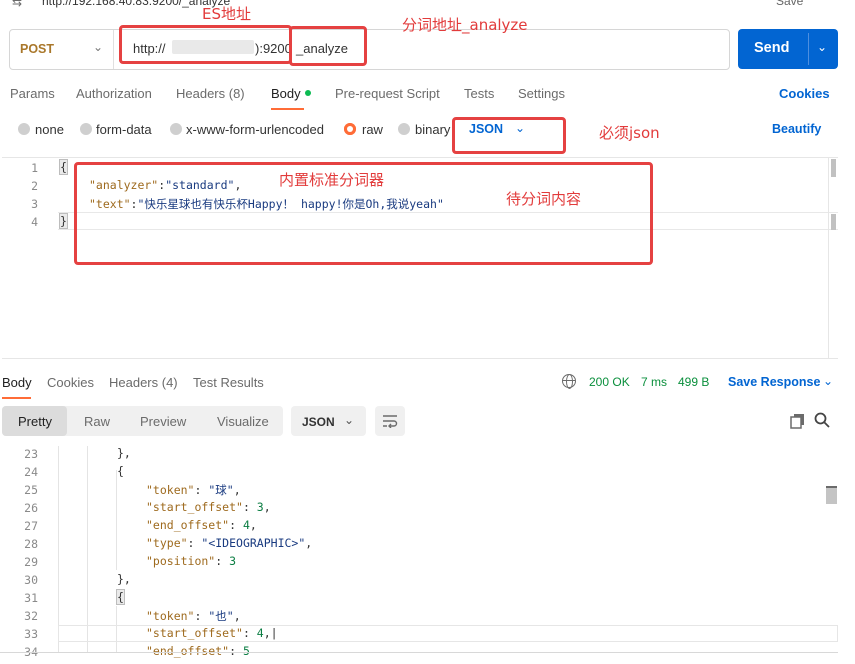  What do you see at coordinates (32, 93) in the screenshot?
I see `tab-params: Params` at bounding box center [32, 93].